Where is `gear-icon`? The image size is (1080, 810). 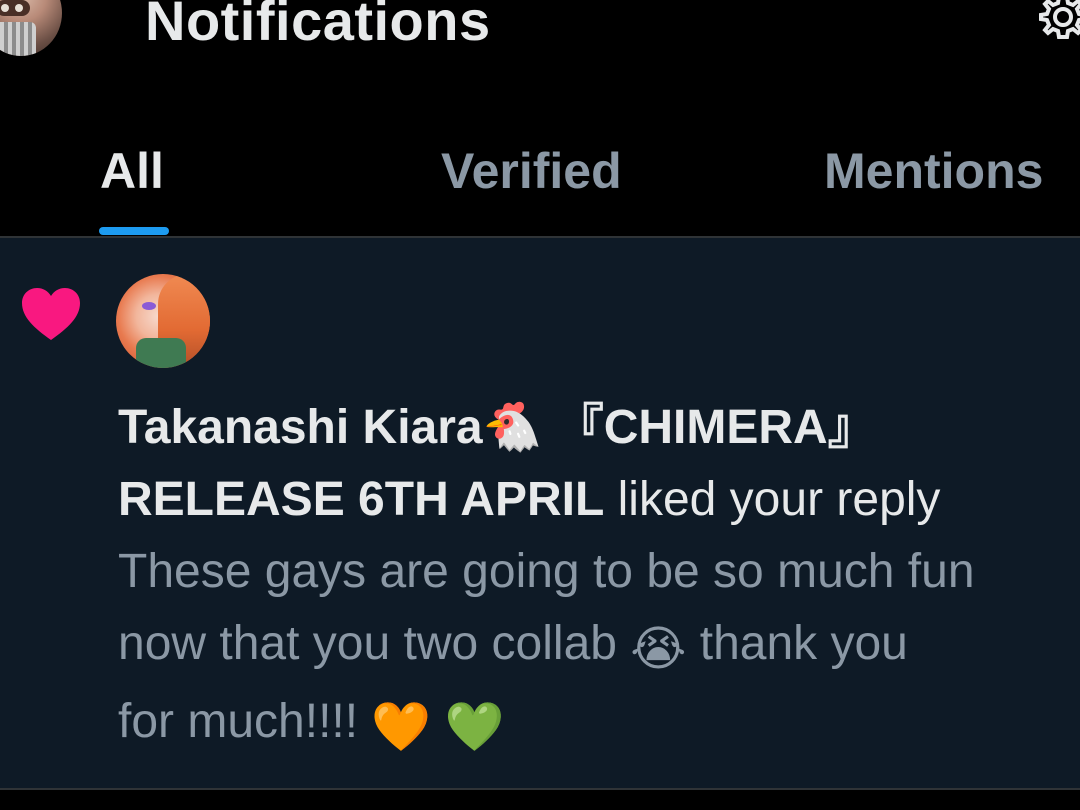
gear-icon is located at coordinates (1059, 21).